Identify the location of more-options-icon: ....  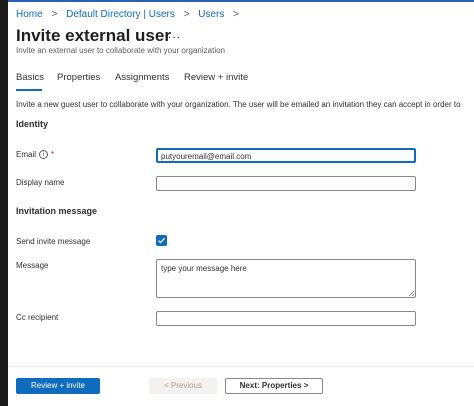
(174, 34).